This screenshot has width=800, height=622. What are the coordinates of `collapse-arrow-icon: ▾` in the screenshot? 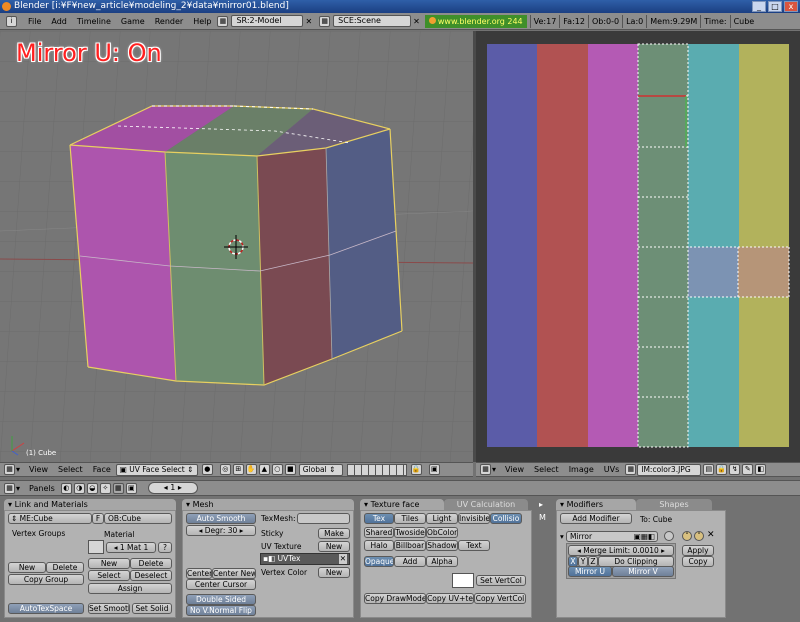 It's located at (18, 469).